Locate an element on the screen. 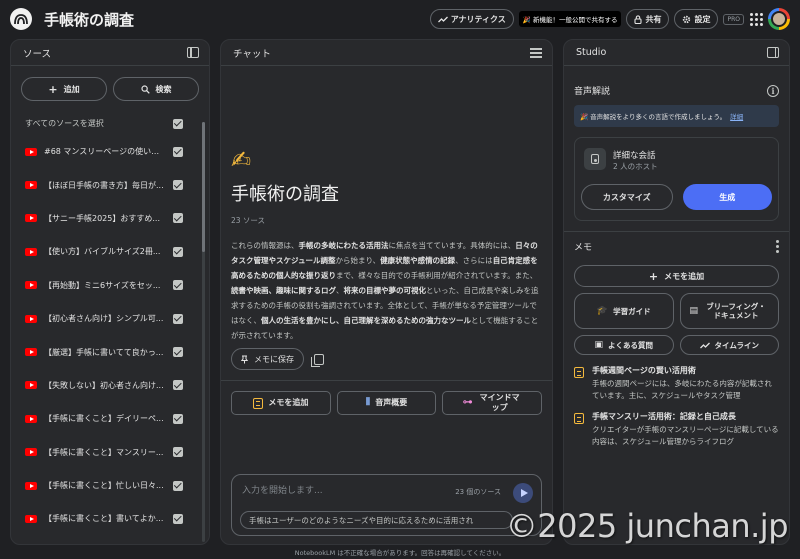 This screenshot has width=800, height=559. faq-button: ▣ よくある質問 is located at coordinates (624, 345).